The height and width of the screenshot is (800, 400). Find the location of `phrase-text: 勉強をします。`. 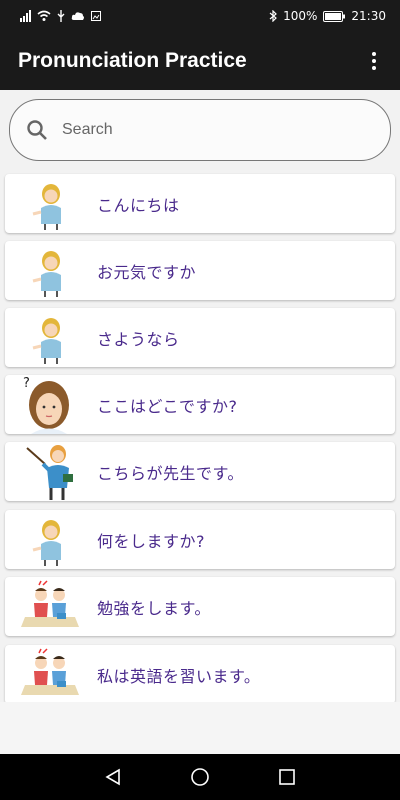

phrase-text: 勉強をします。 is located at coordinates (154, 608).